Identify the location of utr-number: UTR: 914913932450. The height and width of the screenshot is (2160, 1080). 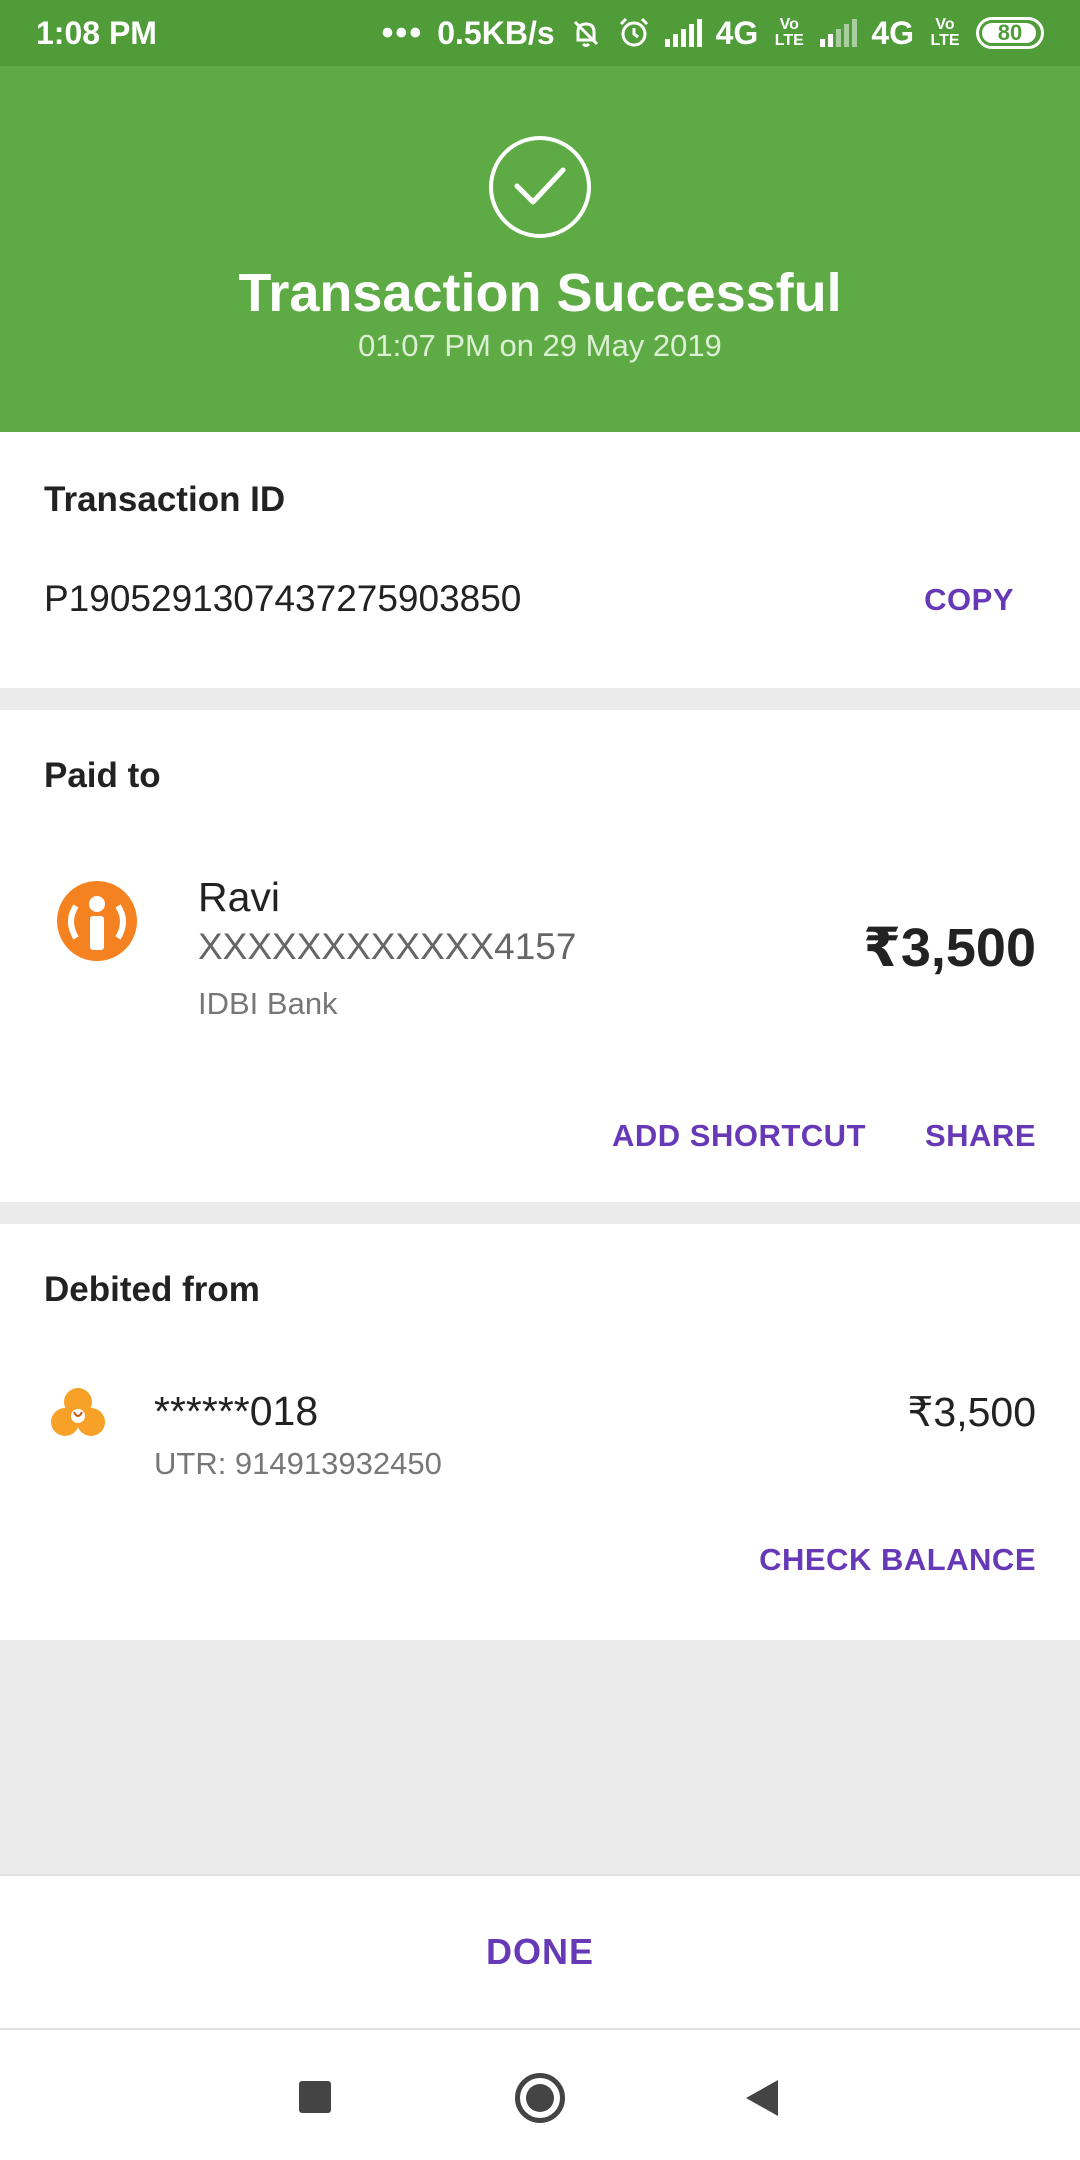
(298, 1463).